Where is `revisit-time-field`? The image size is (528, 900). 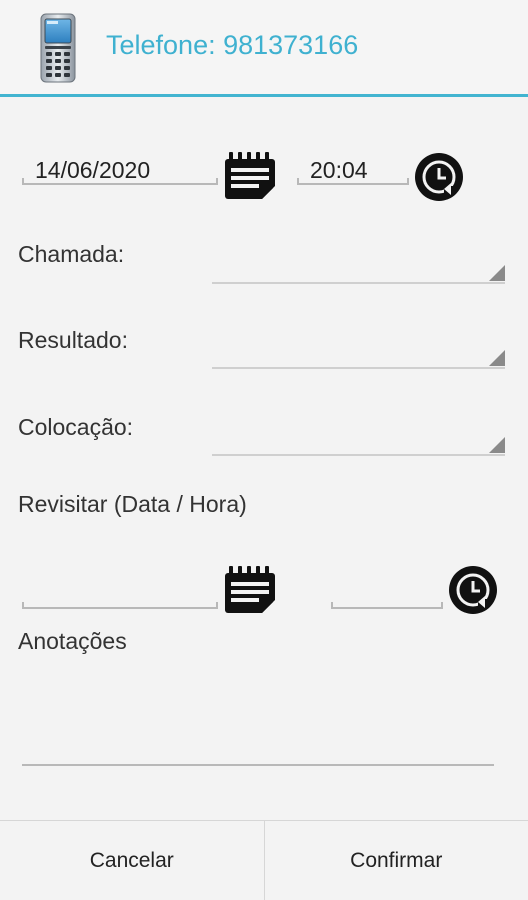
revisit-time-field is located at coordinates (387, 594).